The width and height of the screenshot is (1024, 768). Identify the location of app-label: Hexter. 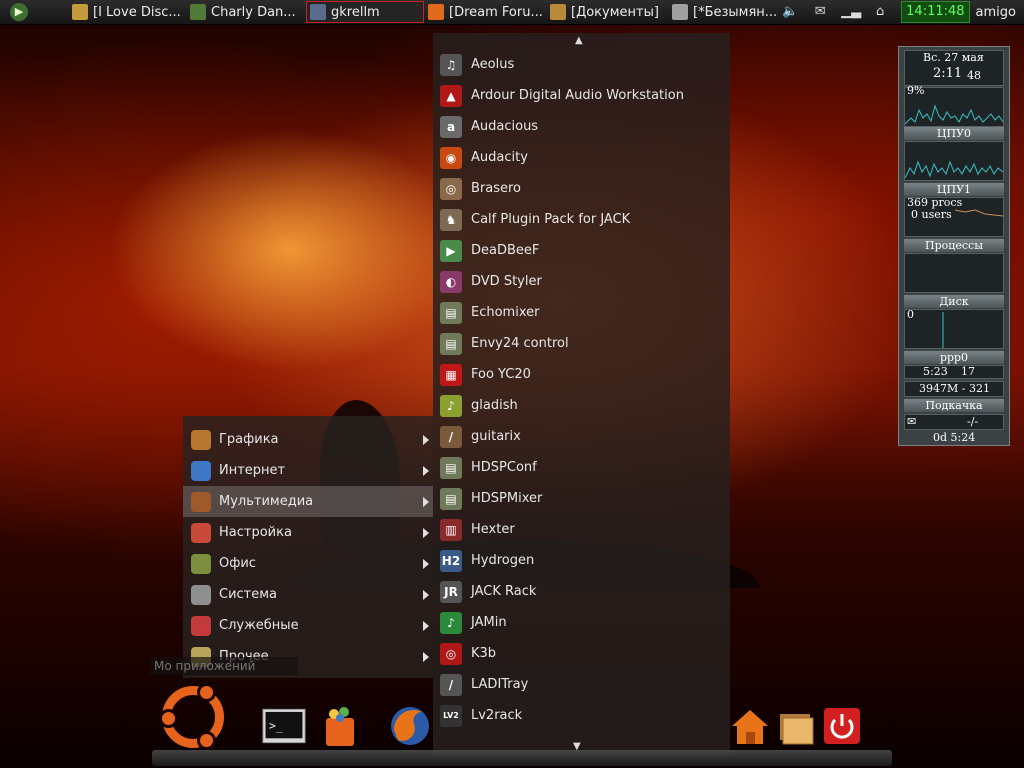
(493, 529).